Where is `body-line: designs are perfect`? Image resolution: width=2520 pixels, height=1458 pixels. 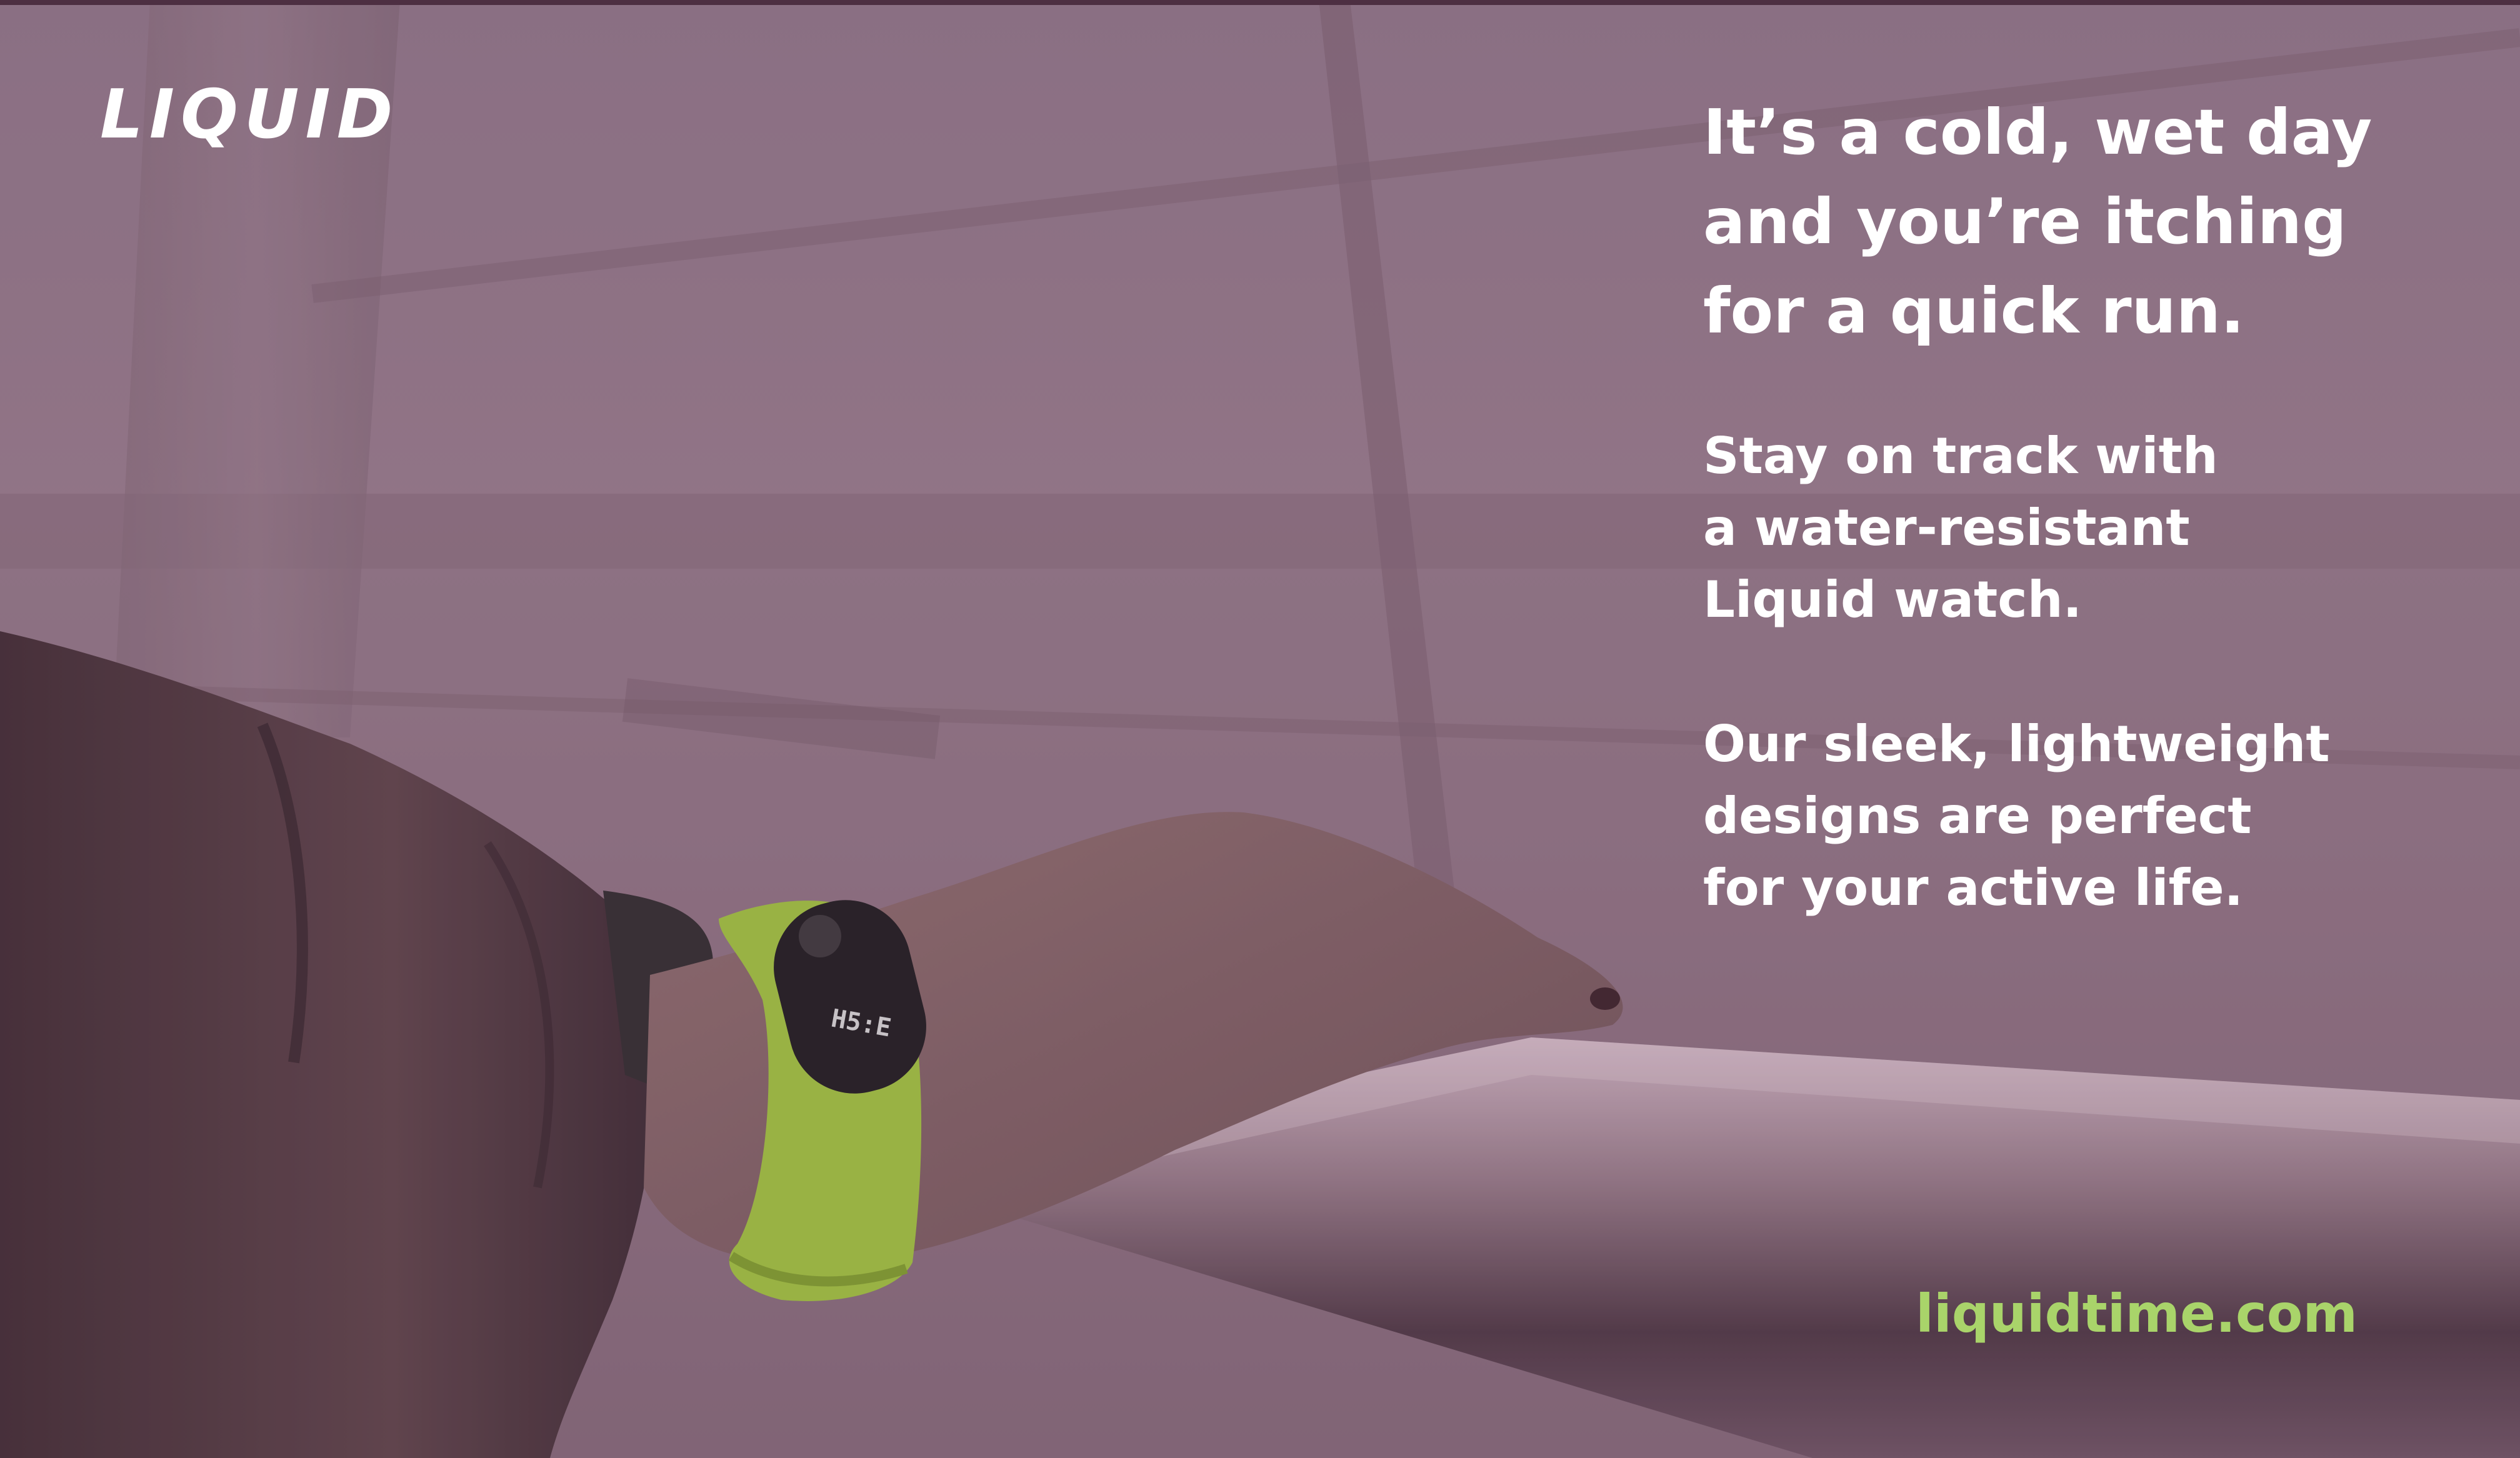 body-line: designs are perfect is located at coordinates (1977, 816).